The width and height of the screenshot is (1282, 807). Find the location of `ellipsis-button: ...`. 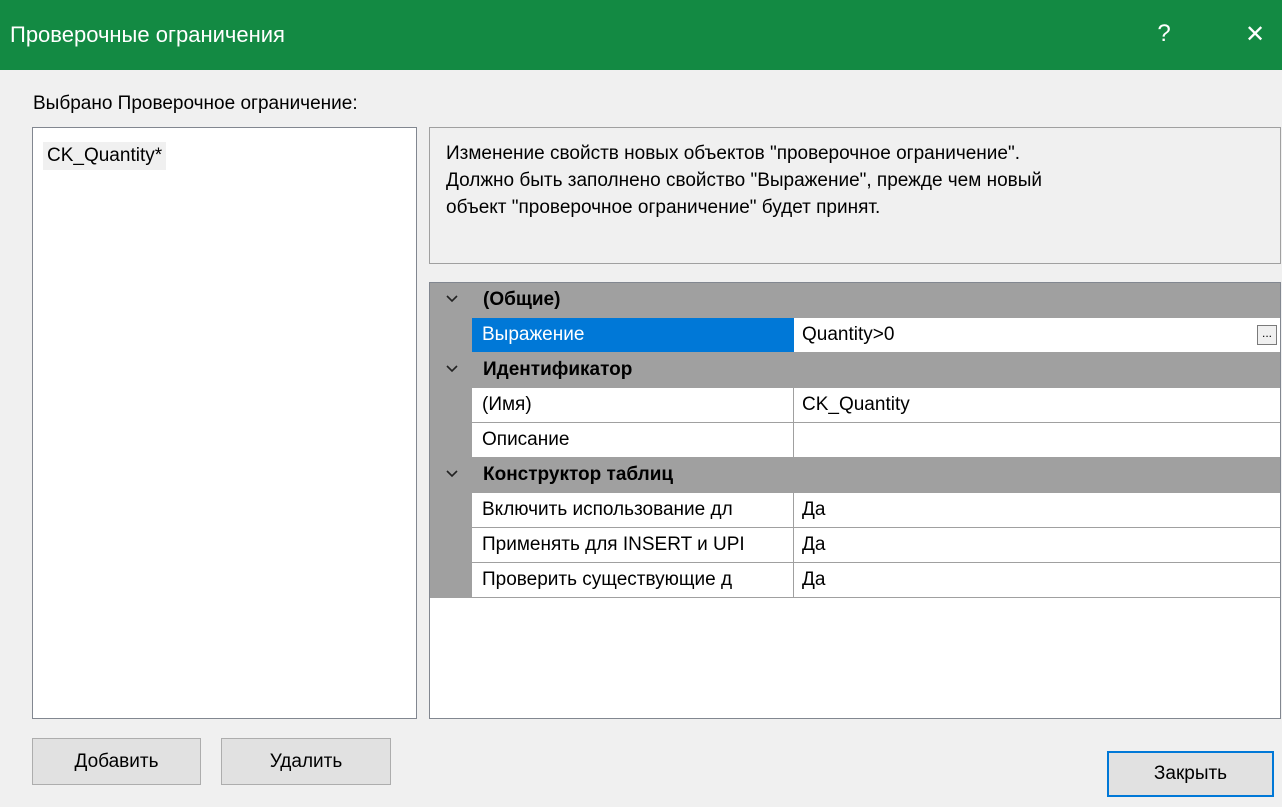

ellipsis-button: ... is located at coordinates (1267, 335).